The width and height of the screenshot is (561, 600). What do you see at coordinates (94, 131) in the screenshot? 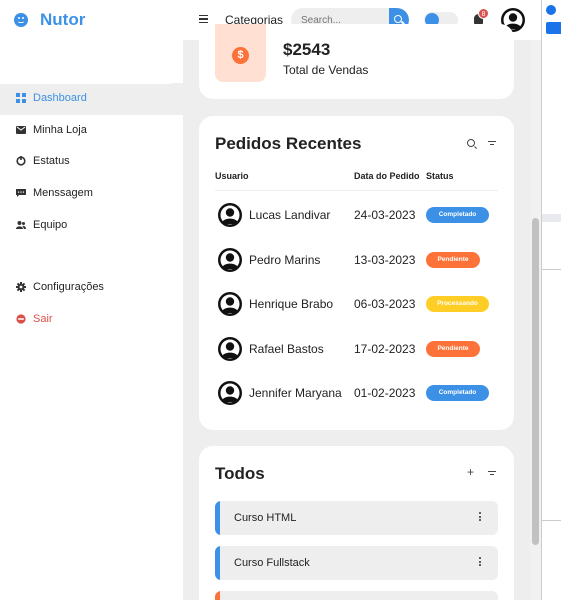
I see `sidebar-item-store: Minha Loja` at bounding box center [94, 131].